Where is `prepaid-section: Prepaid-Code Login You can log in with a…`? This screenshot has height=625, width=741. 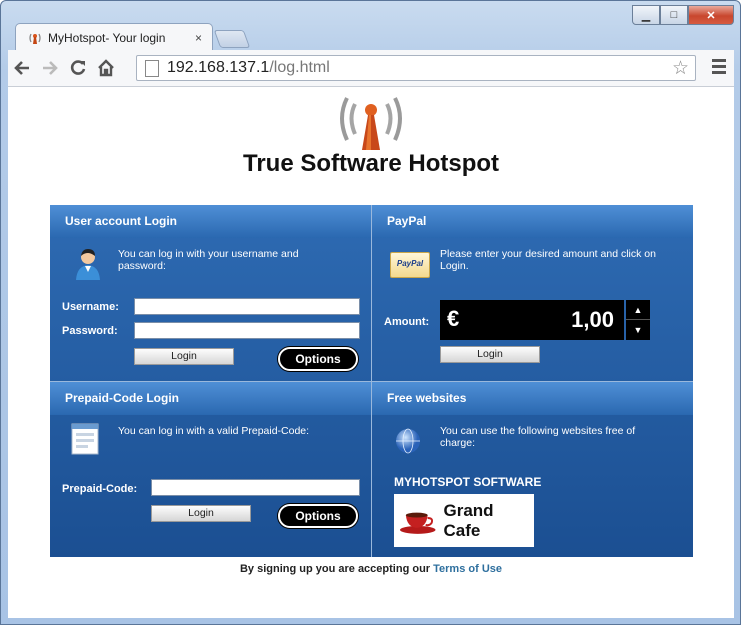 prepaid-section: Prepaid-Code Login You can log in with a… is located at coordinates (210, 469).